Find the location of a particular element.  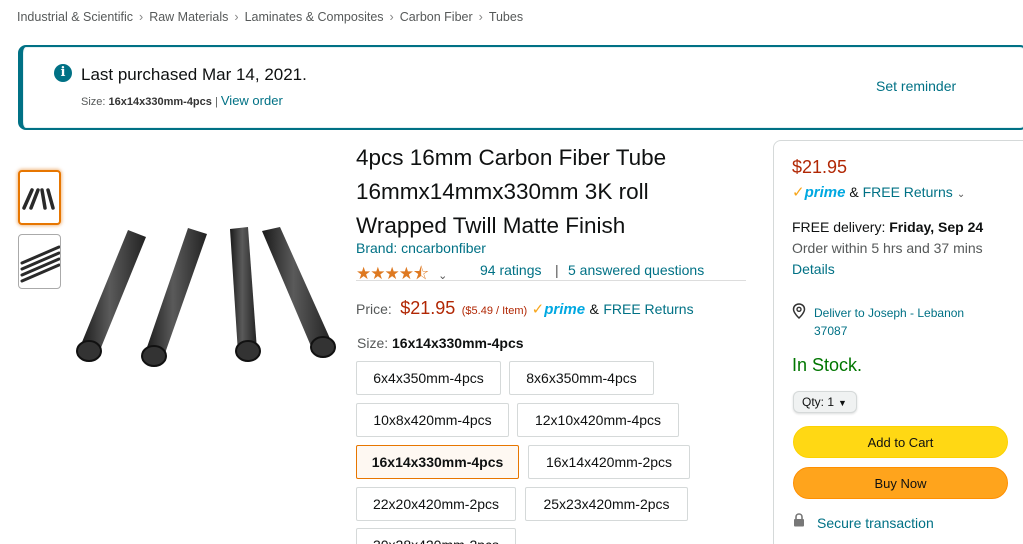

details-link: Details is located at coordinates (813, 269).